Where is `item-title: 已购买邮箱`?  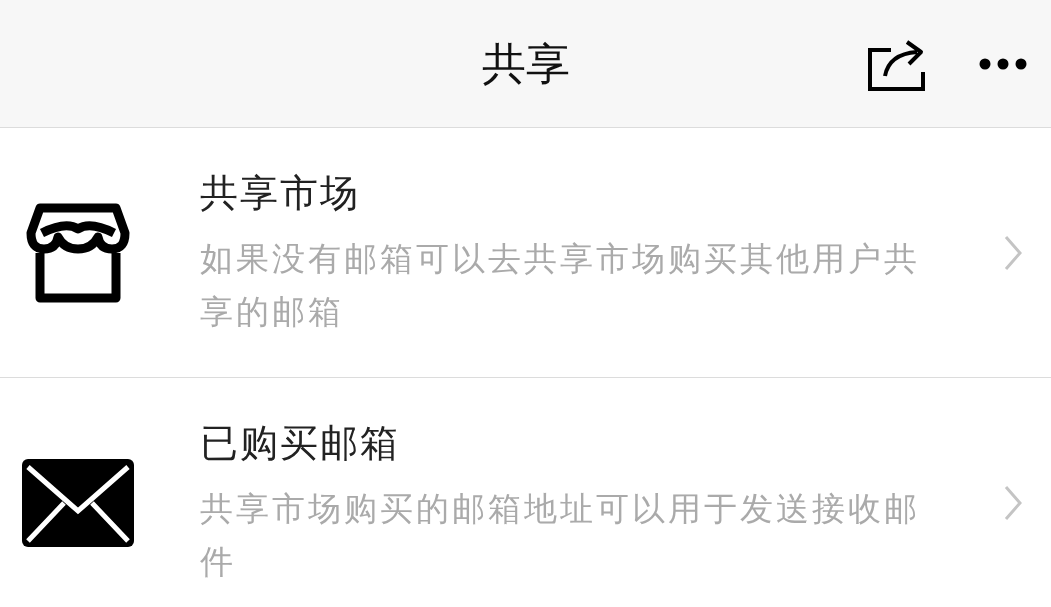
item-title: 已购买邮箱 is located at coordinates (300, 443).